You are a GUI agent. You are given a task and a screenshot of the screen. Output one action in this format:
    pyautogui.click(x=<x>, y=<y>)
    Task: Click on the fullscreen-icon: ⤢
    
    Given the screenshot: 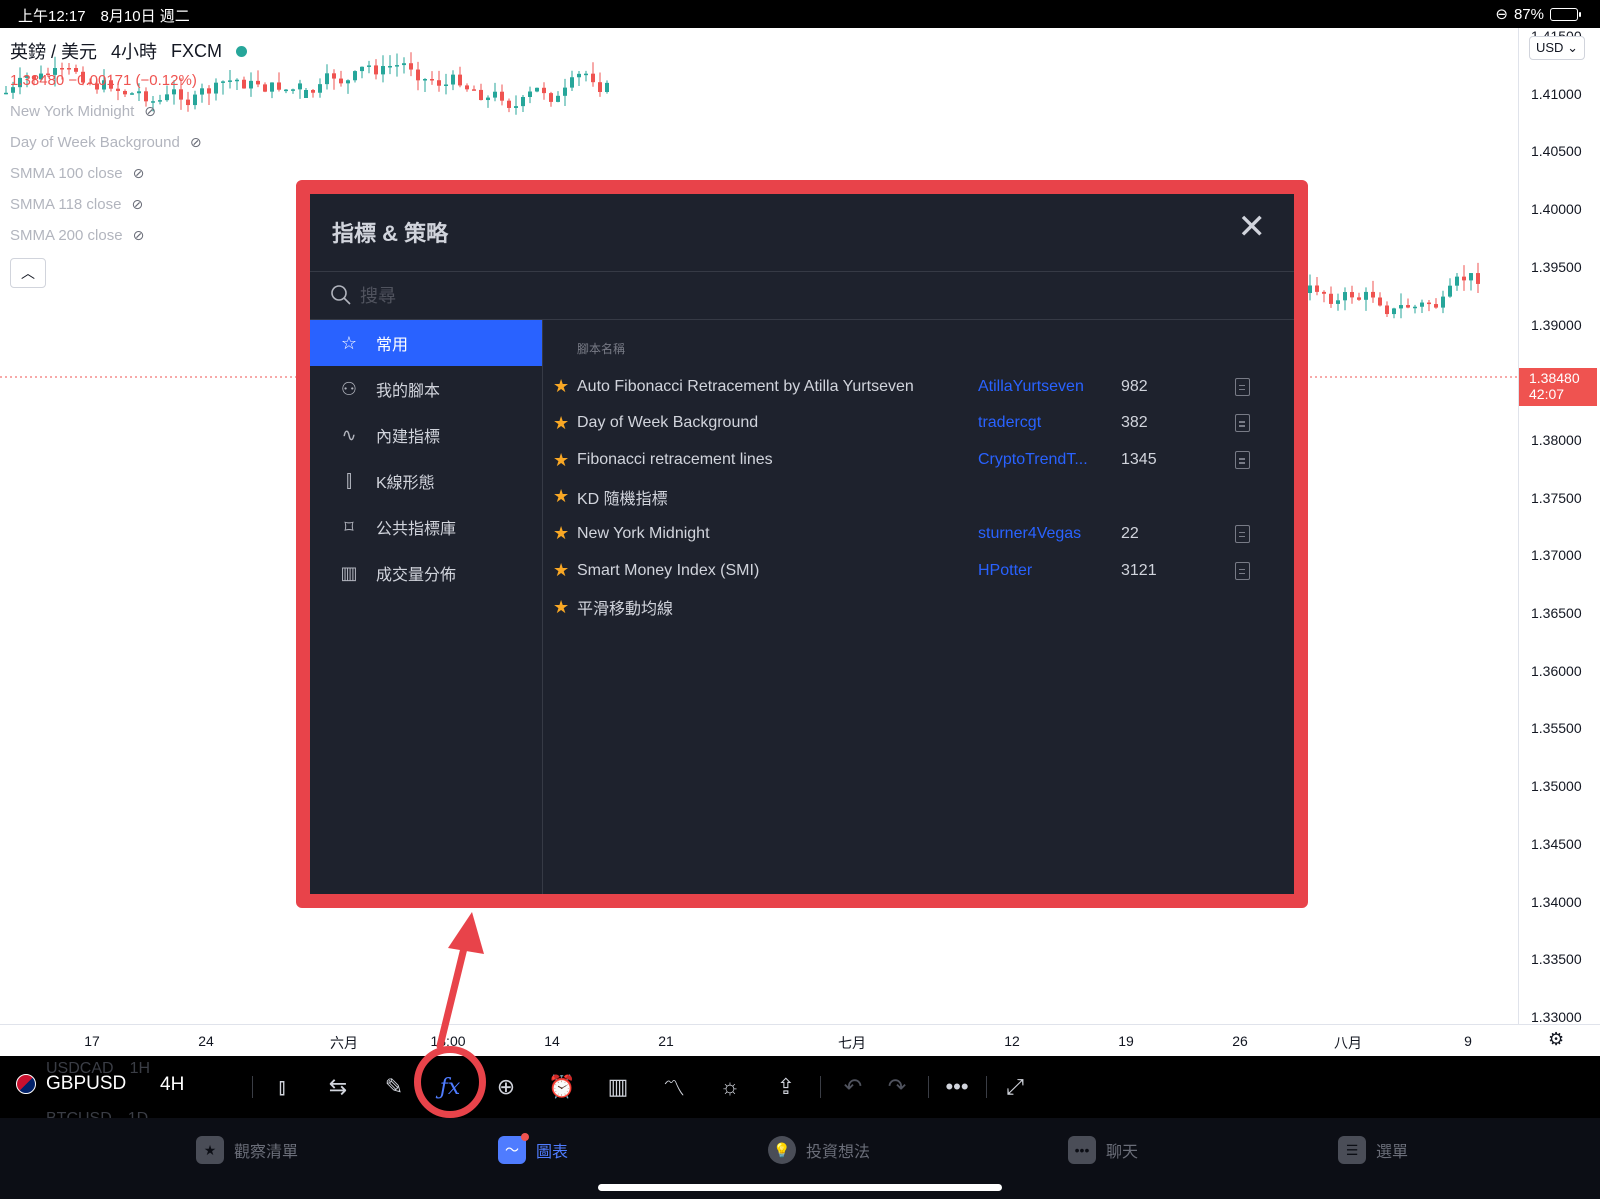 What is the action you would take?
    pyautogui.click(x=1015, y=1087)
    